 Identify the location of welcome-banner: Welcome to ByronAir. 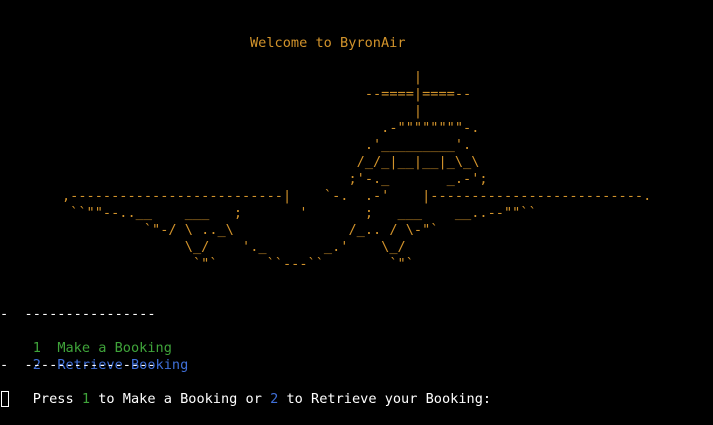
(328, 43).